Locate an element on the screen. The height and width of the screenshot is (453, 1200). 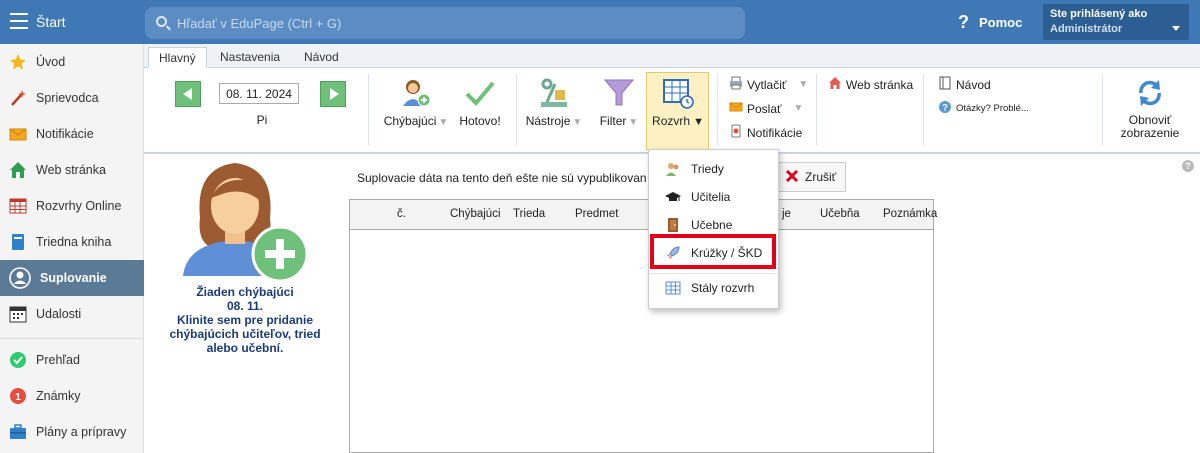
prev-day-button is located at coordinates (188, 94).